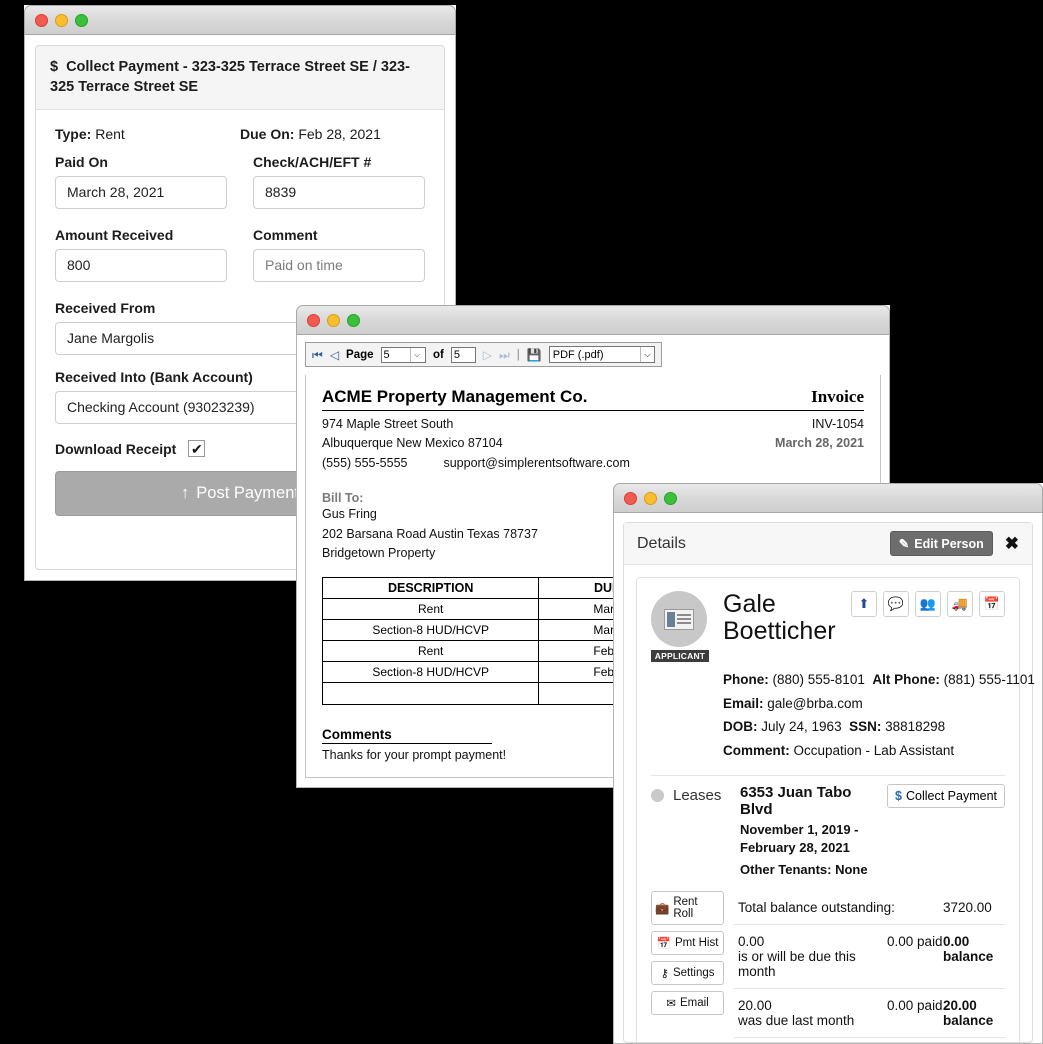 The height and width of the screenshot is (1044, 1043). What do you see at coordinates (334, 355) in the screenshot?
I see `previous-page-icon: ◁` at bounding box center [334, 355].